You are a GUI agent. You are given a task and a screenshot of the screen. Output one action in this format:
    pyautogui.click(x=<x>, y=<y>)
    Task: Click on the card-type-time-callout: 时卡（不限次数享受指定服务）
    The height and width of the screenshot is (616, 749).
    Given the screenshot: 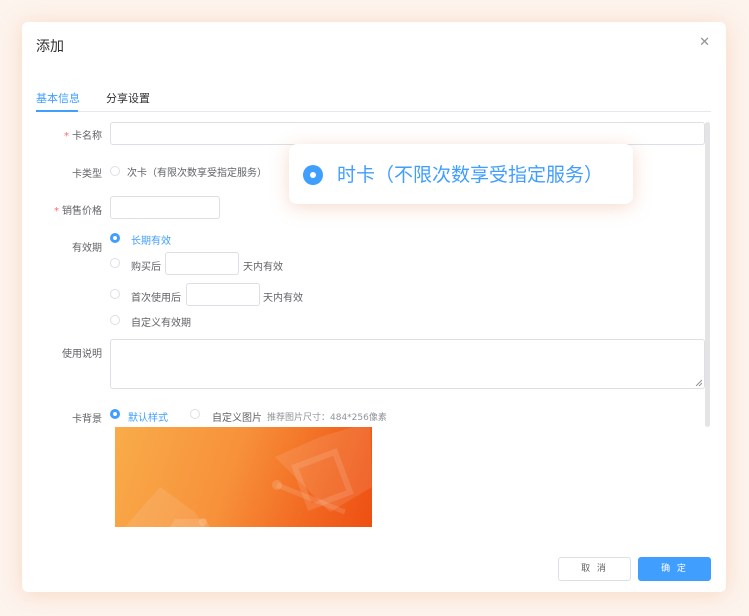 What is the action you would take?
    pyautogui.click(x=461, y=174)
    